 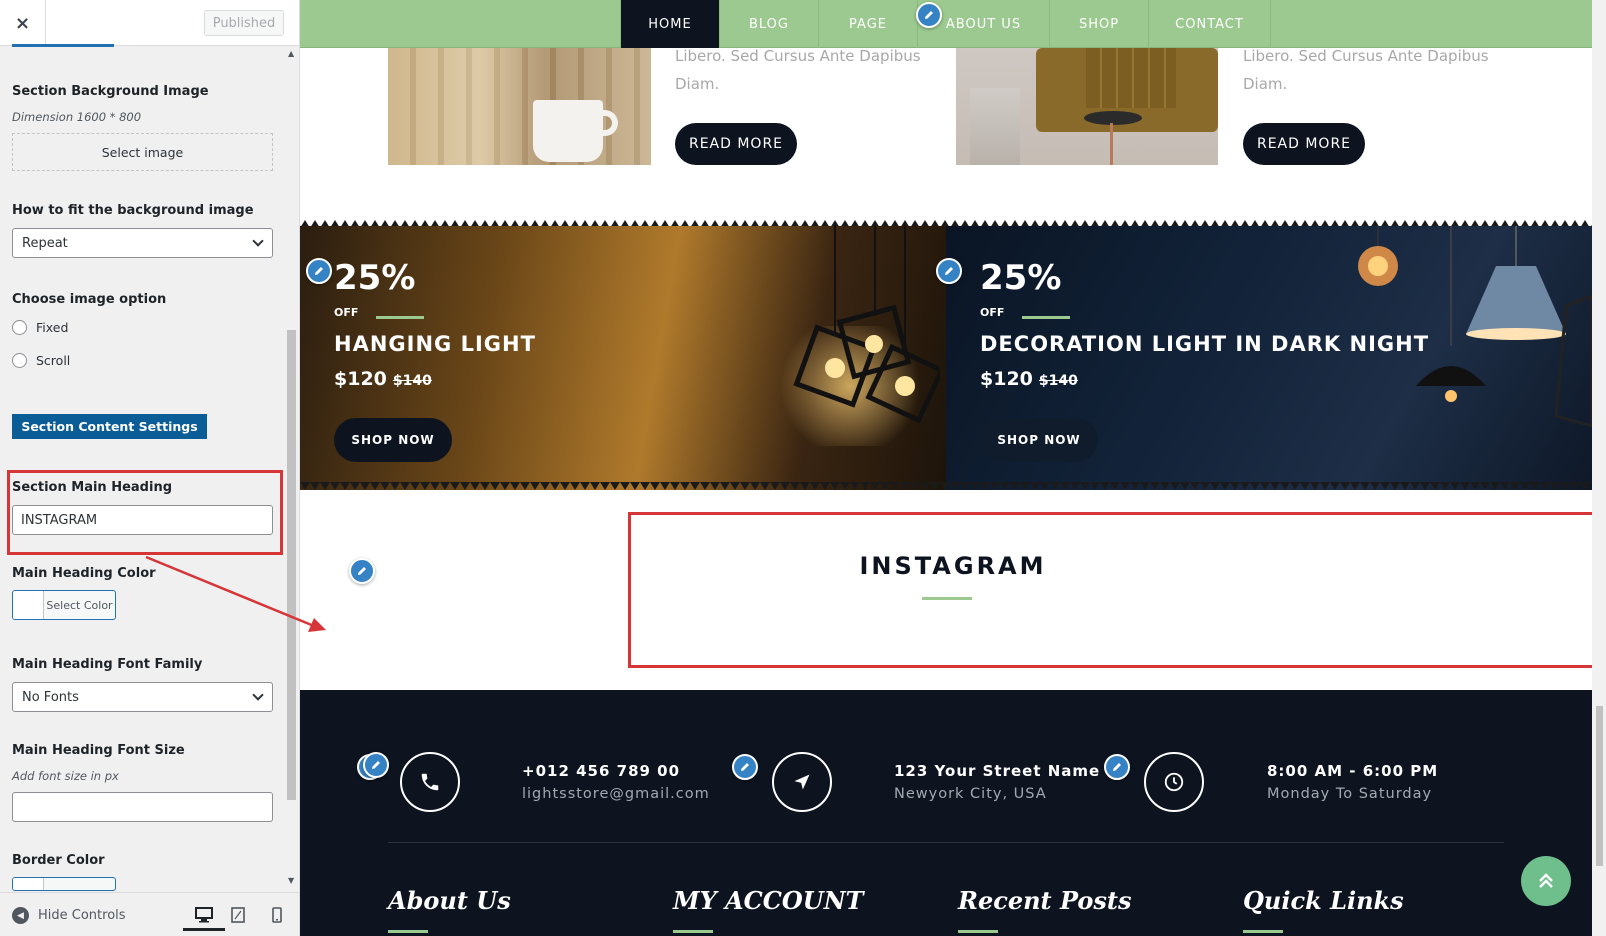 I want to click on customizer-header: × Published, so click(x=149, y=23).